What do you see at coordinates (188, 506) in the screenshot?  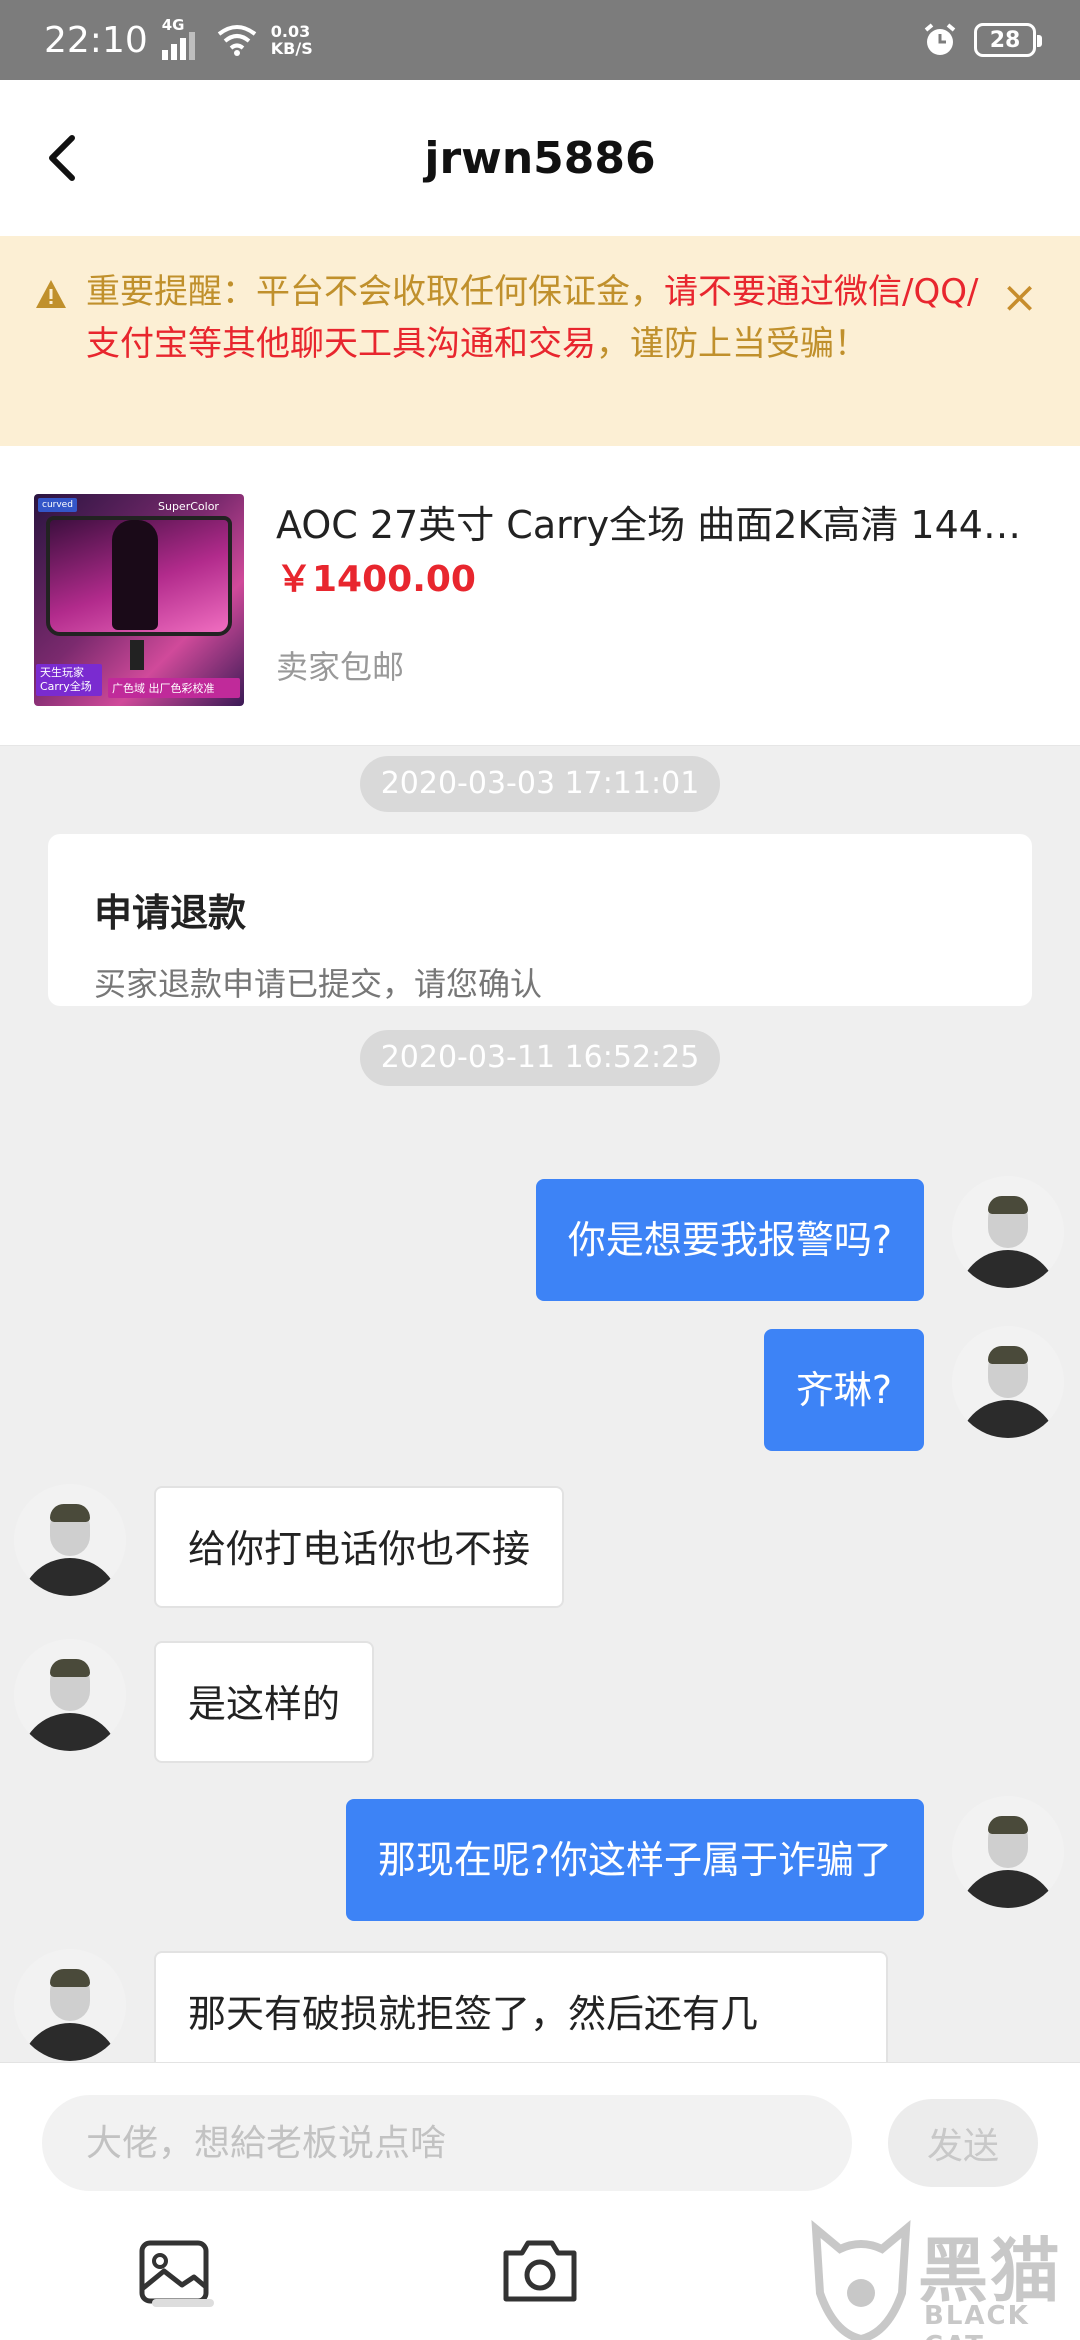 I see `thumb-label-supercolor: SuperColor` at bounding box center [188, 506].